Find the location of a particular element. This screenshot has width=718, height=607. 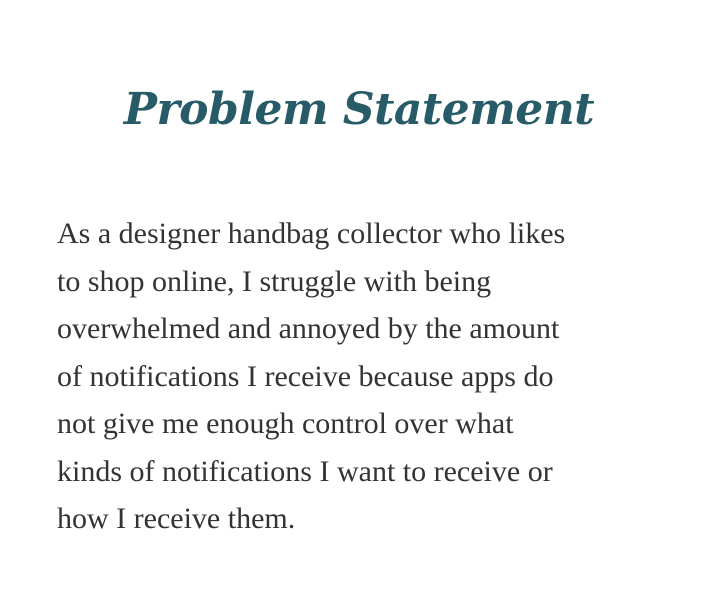

page-title: Problem Statement is located at coordinates (359, 109).